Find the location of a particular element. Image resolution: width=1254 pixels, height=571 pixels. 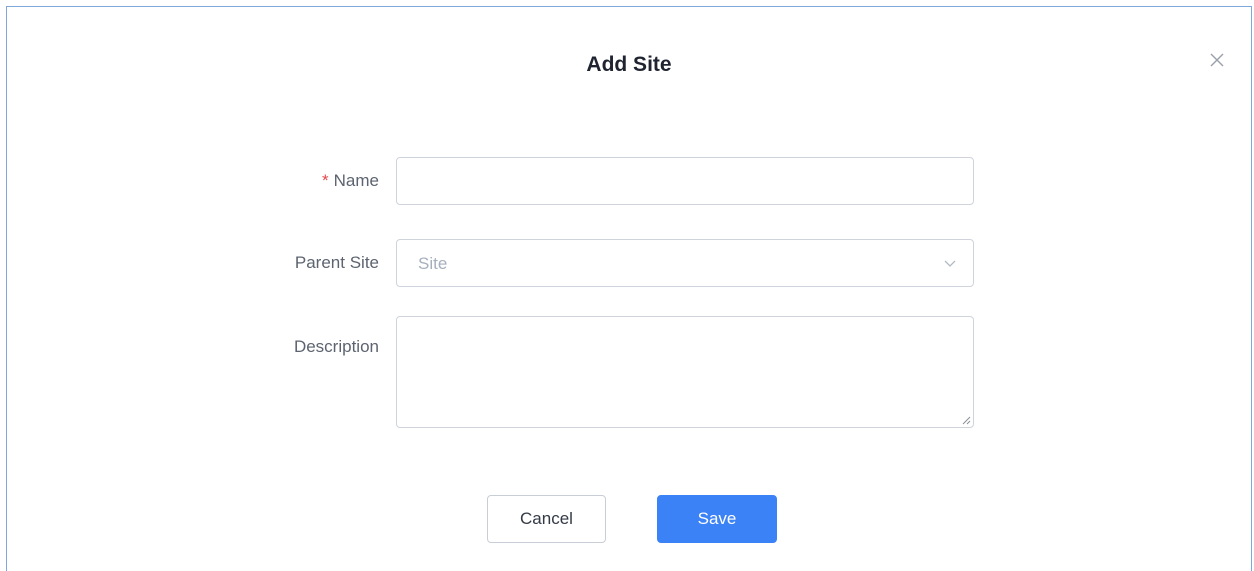

dialog-title: Add Site is located at coordinates (629, 64).